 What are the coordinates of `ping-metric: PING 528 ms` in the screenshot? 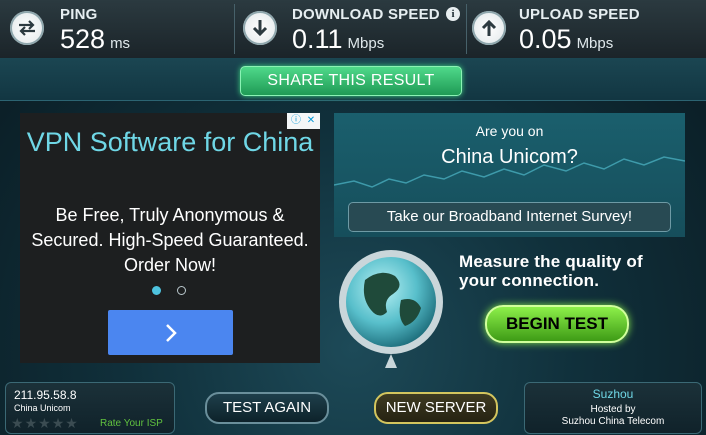 It's located at (117, 29).